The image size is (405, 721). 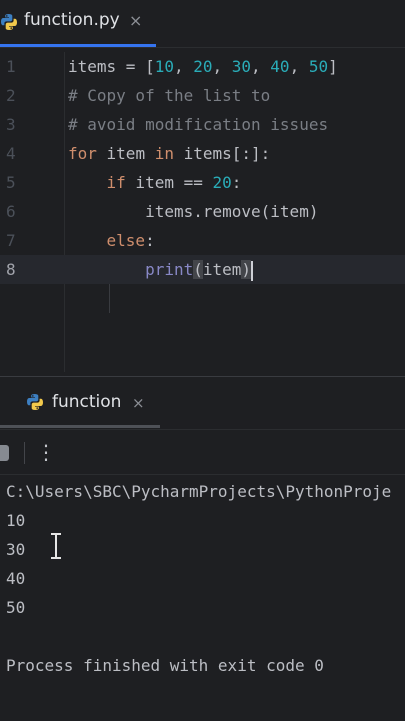 I want to click on code-line: 1 items = [10, 20, 30, 40, 50], so click(x=202, y=66).